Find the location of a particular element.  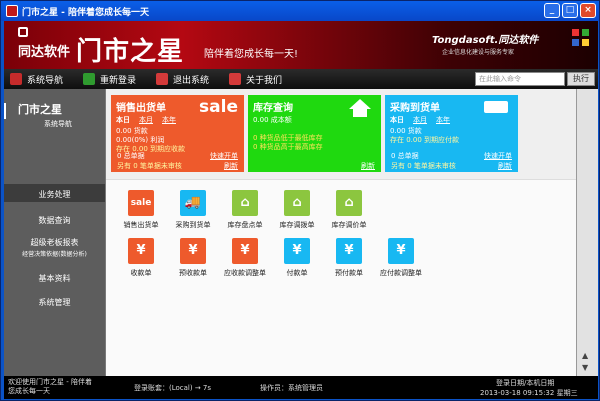

title-bar: 门市之星 - 陪伴着您成长每一天 _ □ × is located at coordinates (300, 11).